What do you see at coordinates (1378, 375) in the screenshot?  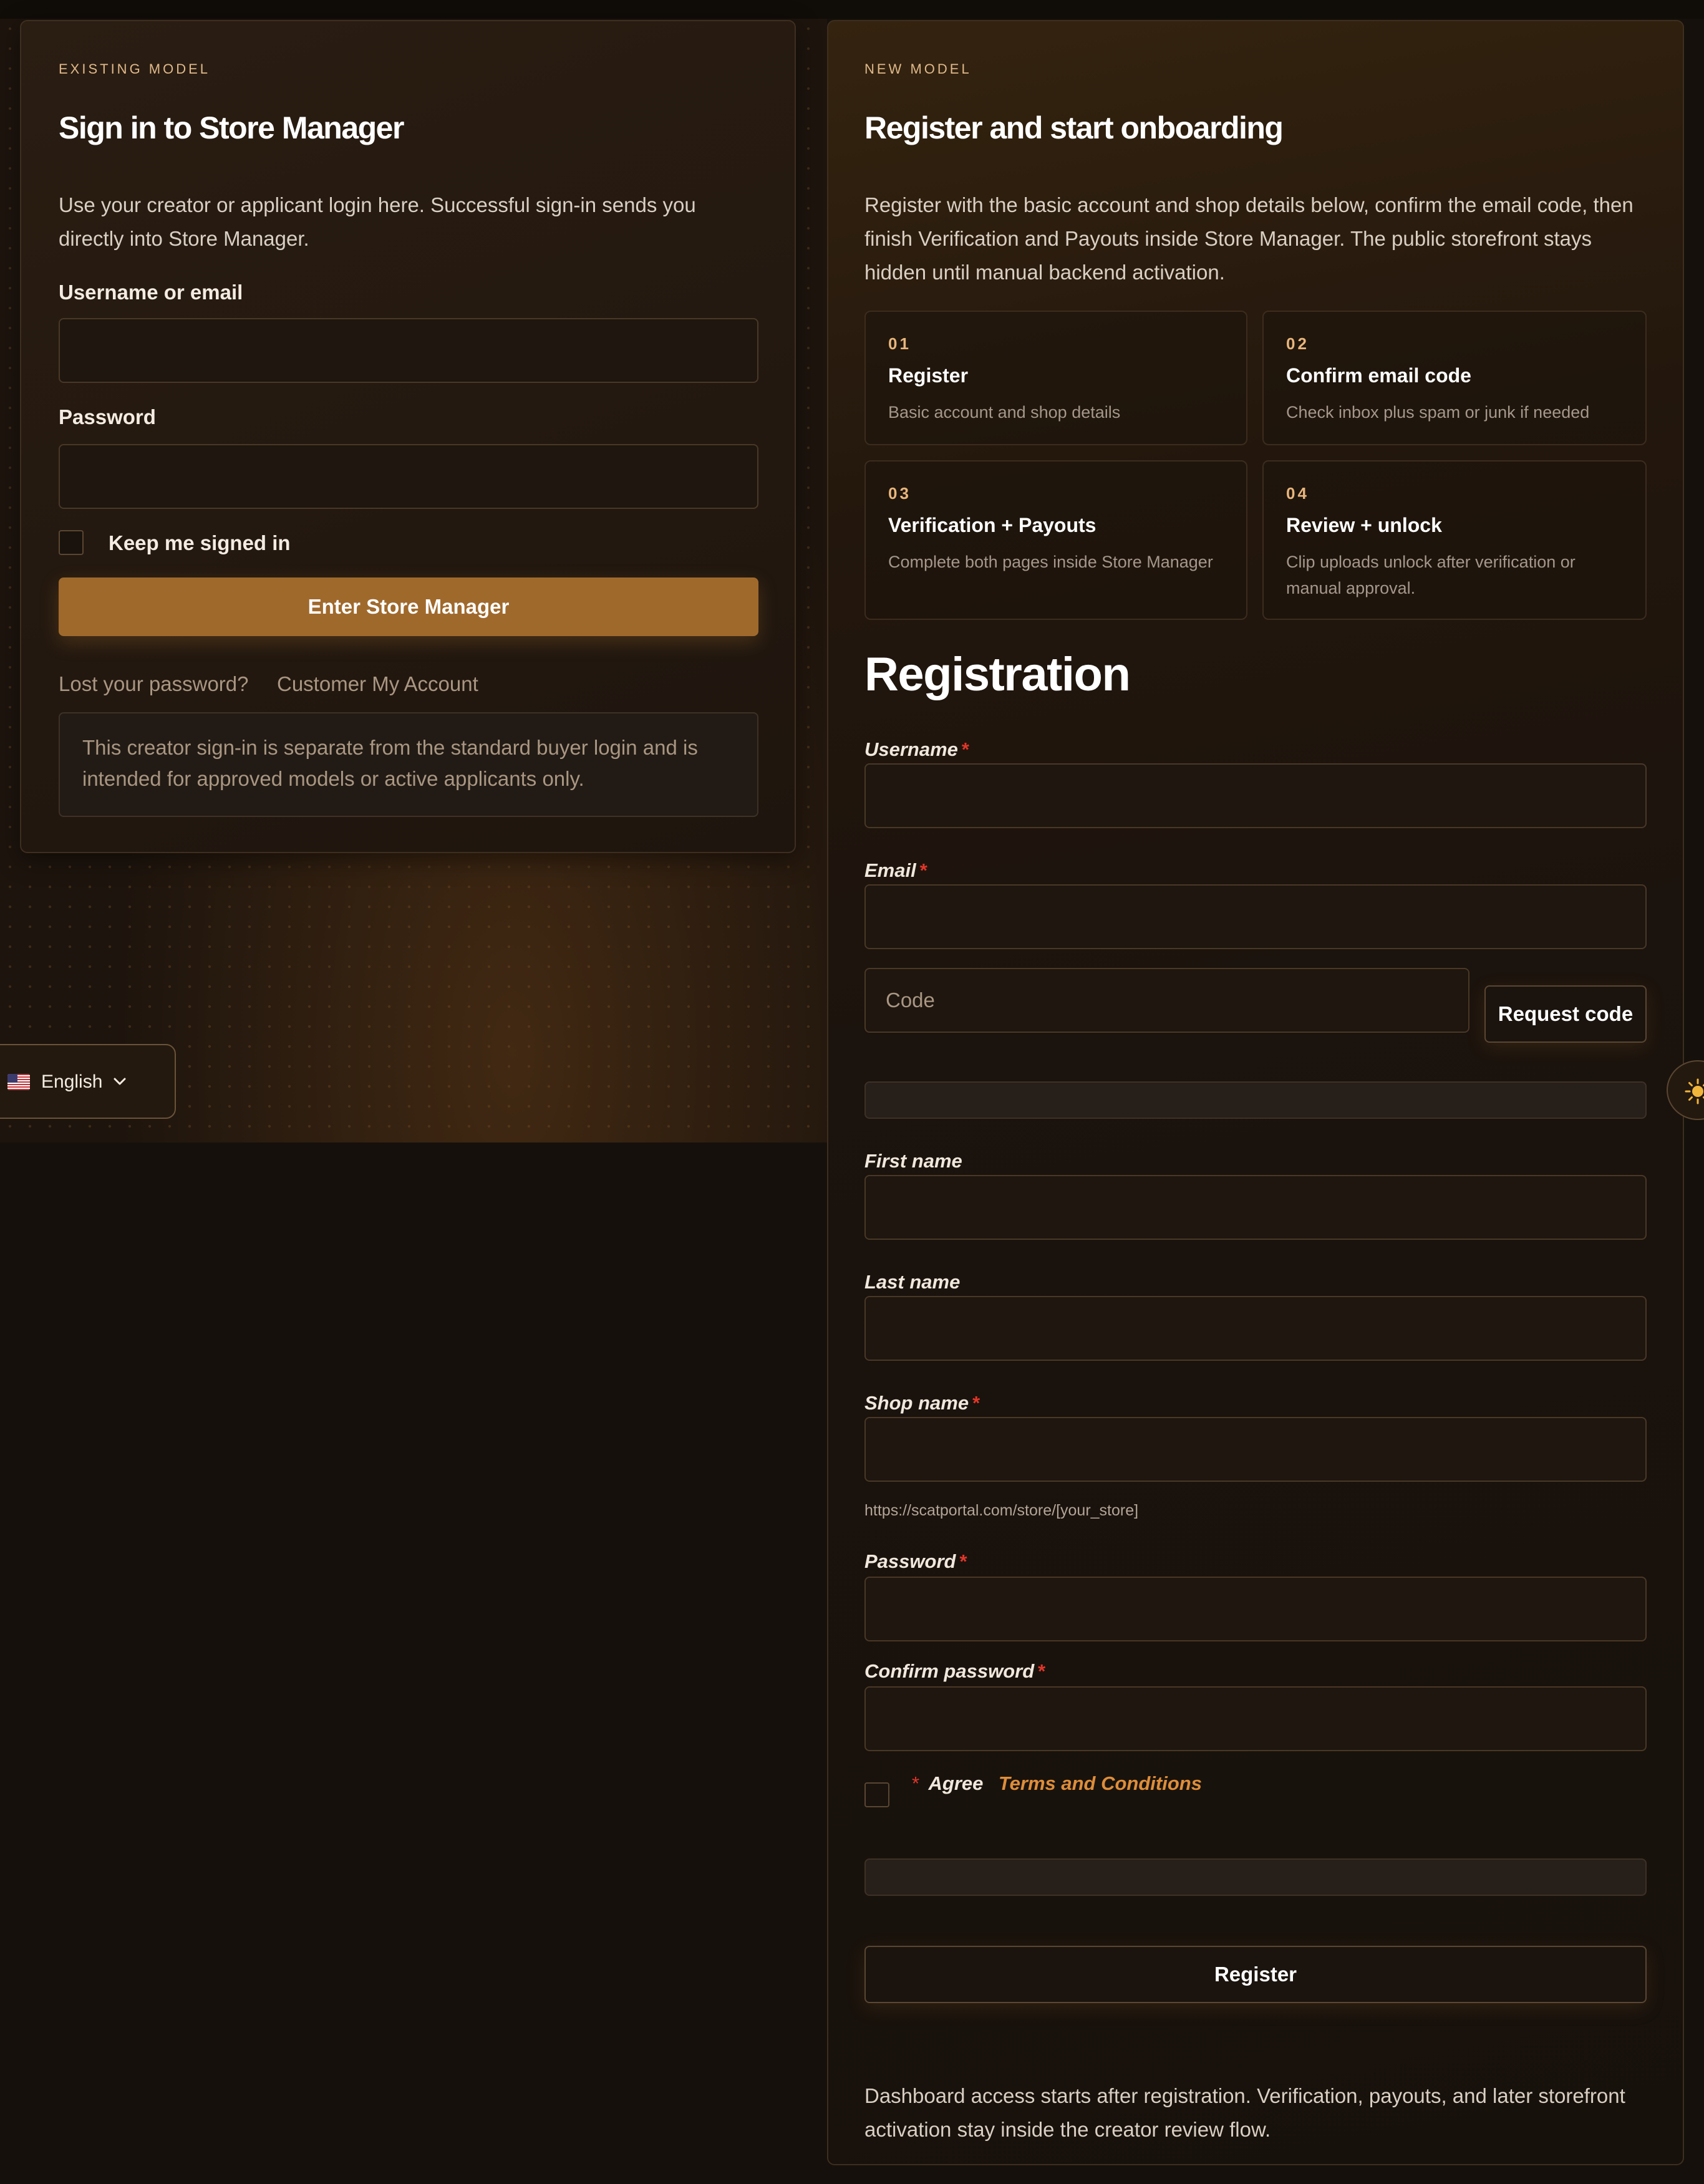 I see `step-title: Confirm email code` at bounding box center [1378, 375].